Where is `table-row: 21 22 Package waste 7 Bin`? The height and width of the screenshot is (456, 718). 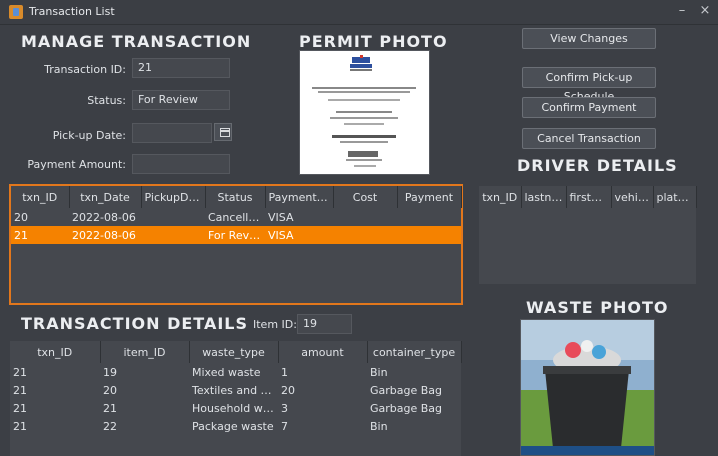
table-row: 21 22 Package waste 7 Bin is located at coordinates (235, 426).